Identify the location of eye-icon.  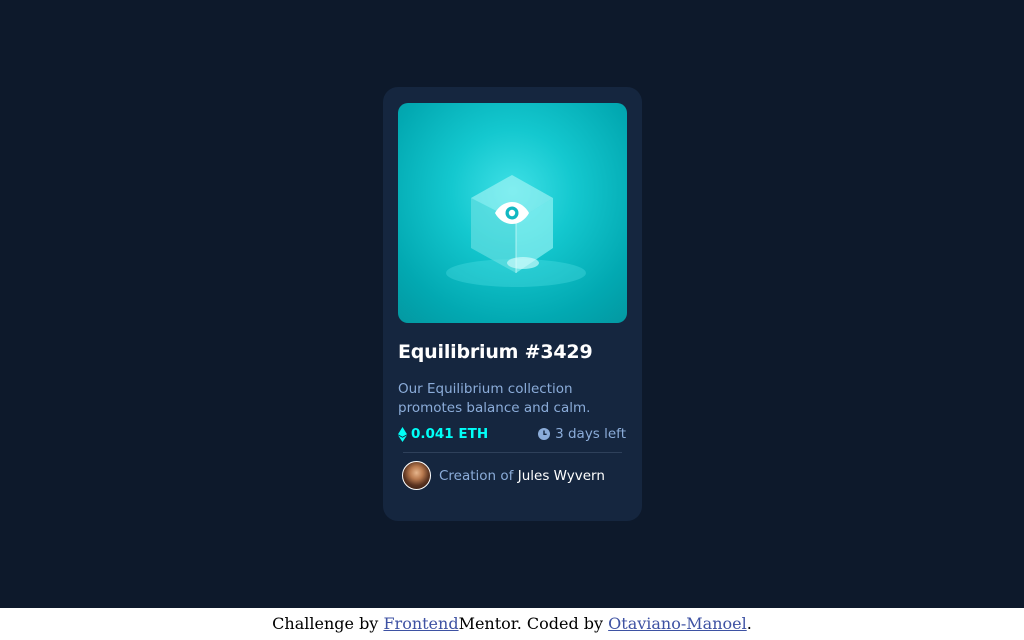
(512, 213).